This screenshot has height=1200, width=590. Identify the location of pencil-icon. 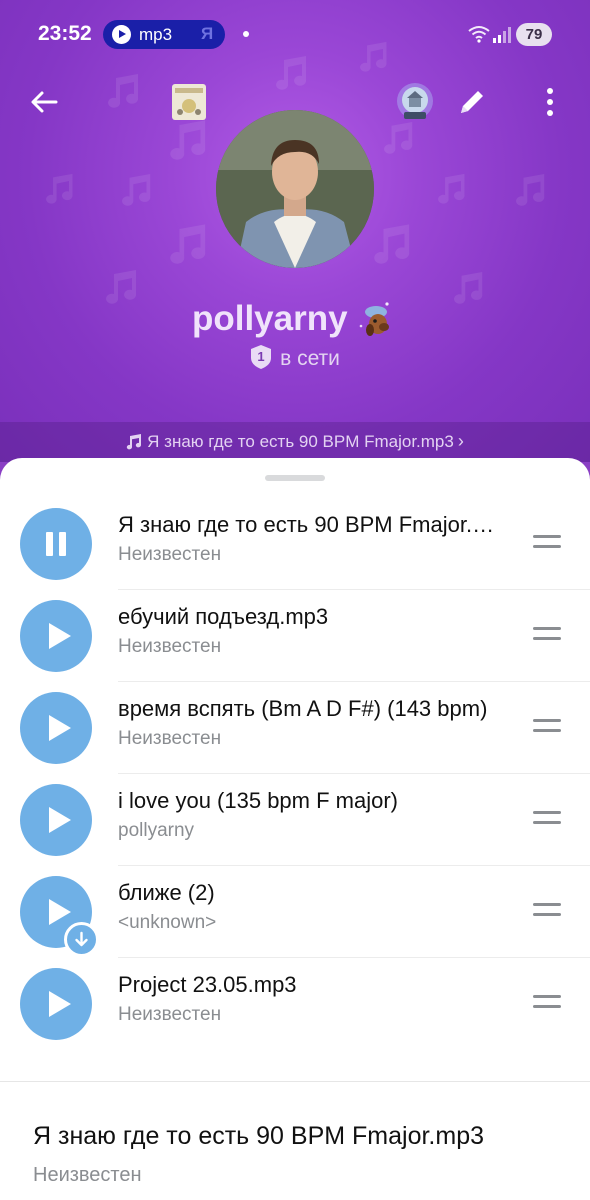
(472, 102).